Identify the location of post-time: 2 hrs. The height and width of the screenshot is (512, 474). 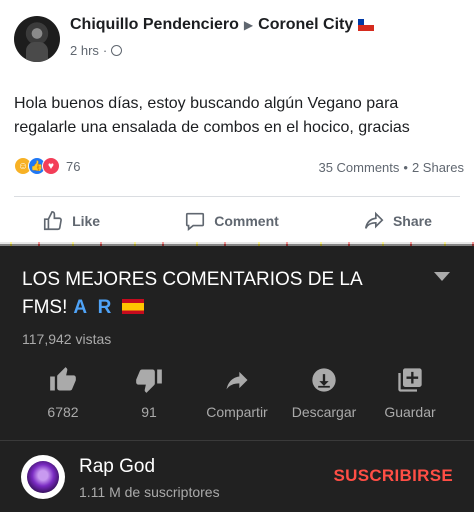
(84, 50).